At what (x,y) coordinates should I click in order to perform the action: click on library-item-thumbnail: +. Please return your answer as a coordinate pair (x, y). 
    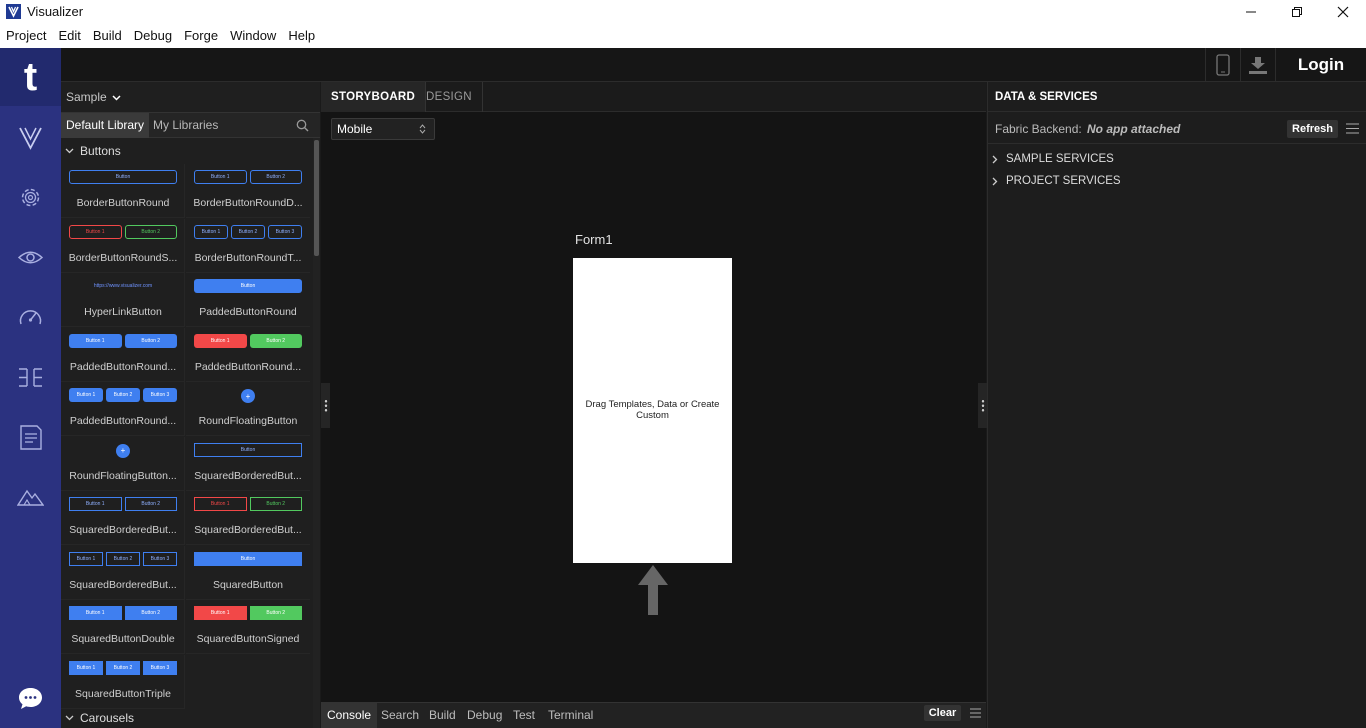
    Looking at the image, I should click on (123, 450).